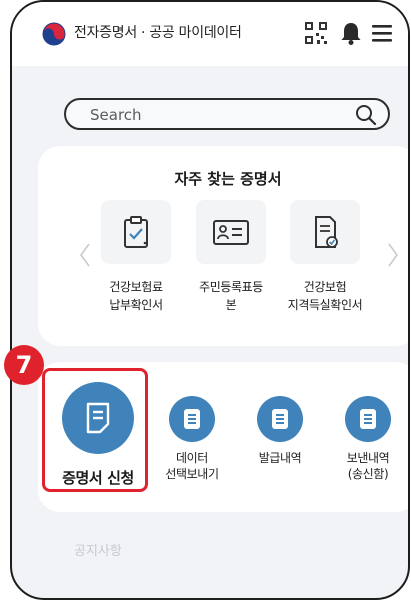  Describe the element at coordinates (382, 33) in the screenshot. I see `hamburger-menu-icon` at that location.